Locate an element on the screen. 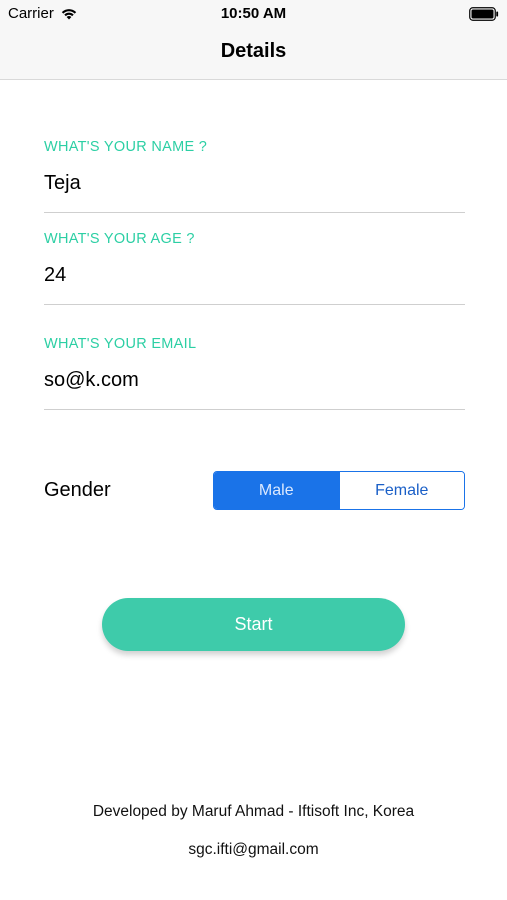  email-field-label: WHAT'S YOUR EMAIL is located at coordinates (120, 344).